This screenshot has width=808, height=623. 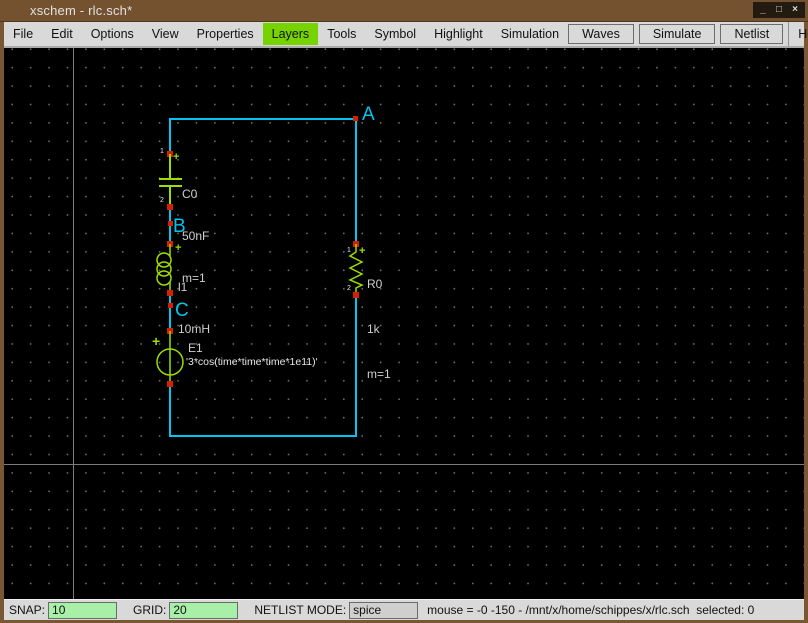 What do you see at coordinates (170, 357) in the screenshot?
I see `source-circle-symbol` at bounding box center [170, 357].